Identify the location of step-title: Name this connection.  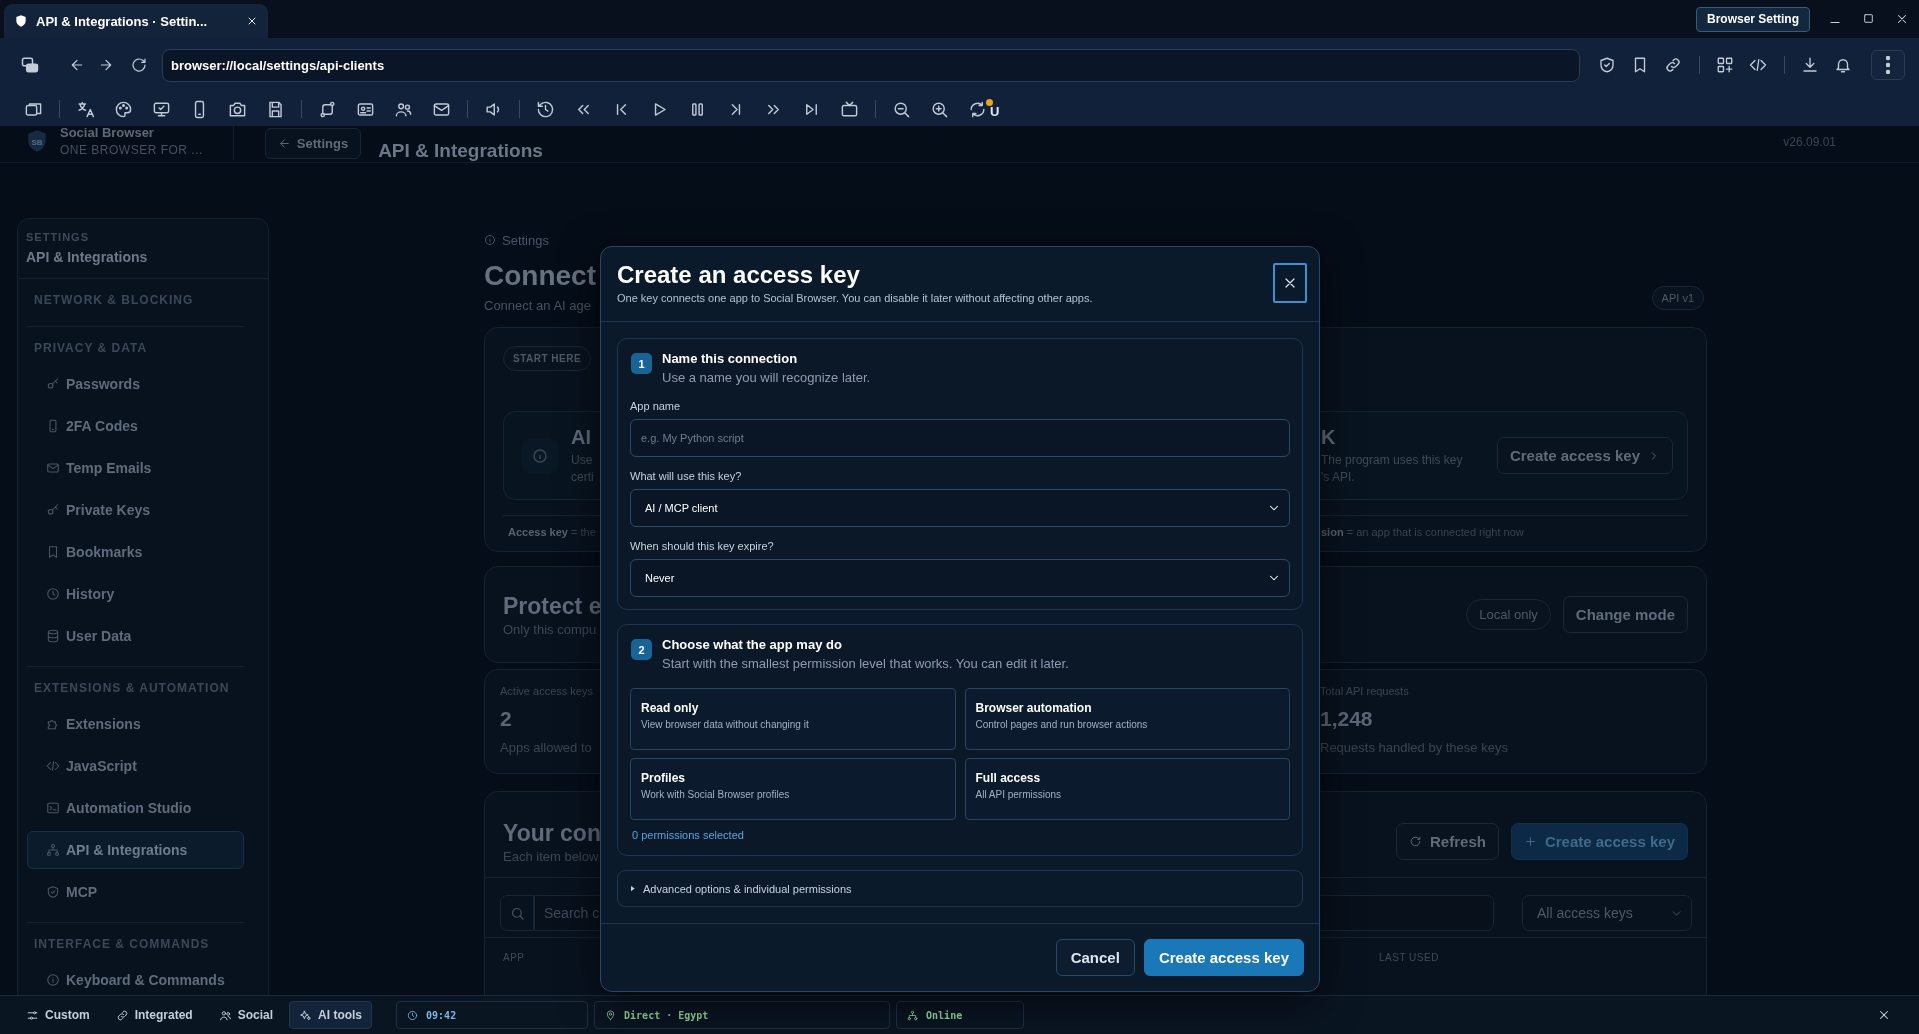
(730, 359).